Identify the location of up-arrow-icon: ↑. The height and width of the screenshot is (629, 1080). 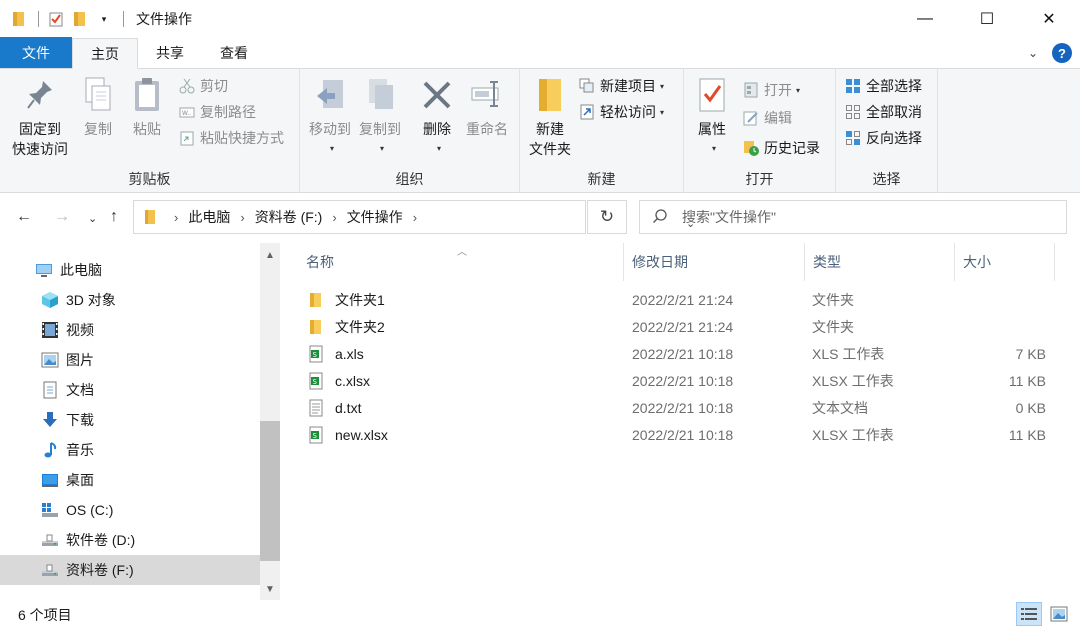
(114, 217).